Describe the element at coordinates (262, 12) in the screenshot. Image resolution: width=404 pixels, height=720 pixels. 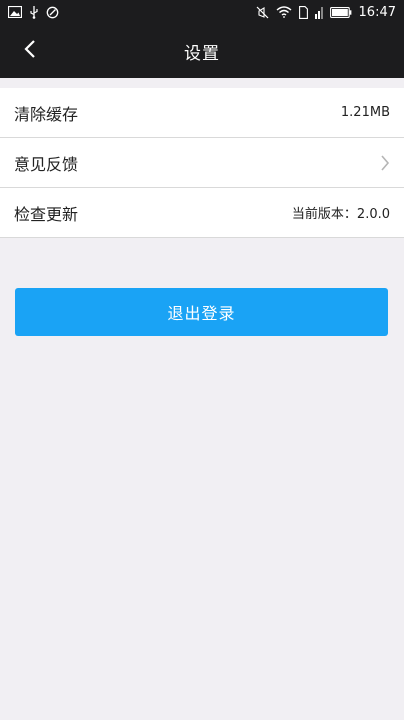
I see `mute-icon` at that location.